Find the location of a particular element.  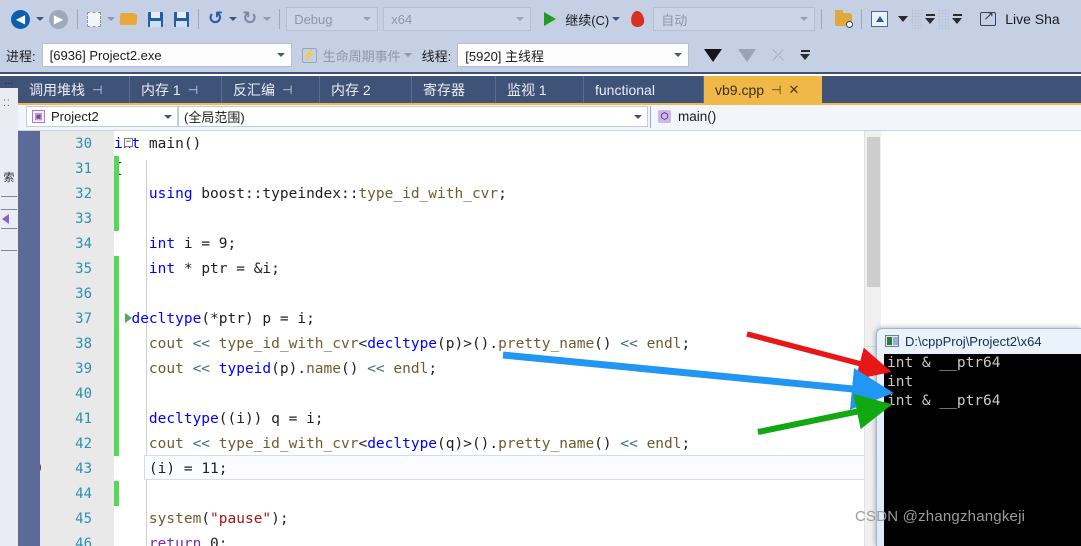

undo-dropdown-icon is located at coordinates (233, 19).